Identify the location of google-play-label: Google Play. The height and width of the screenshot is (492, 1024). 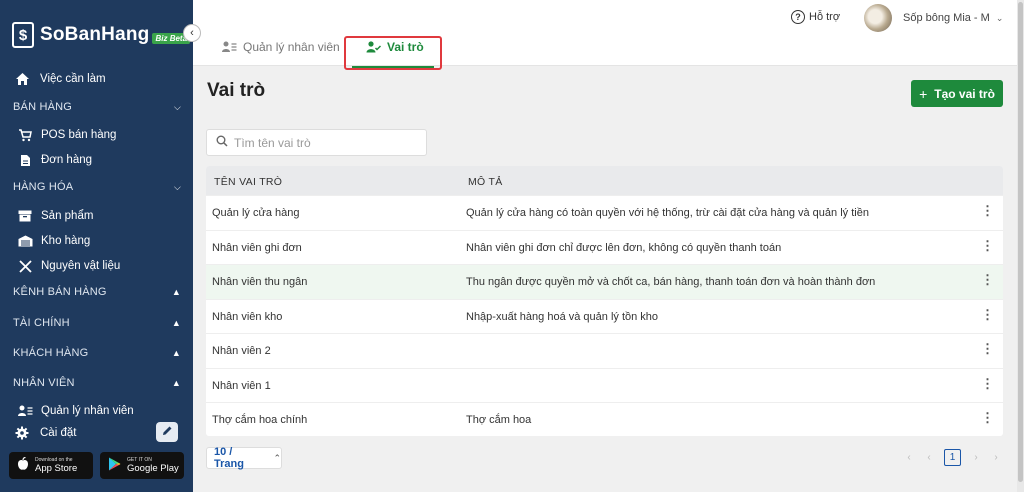
(153, 468).